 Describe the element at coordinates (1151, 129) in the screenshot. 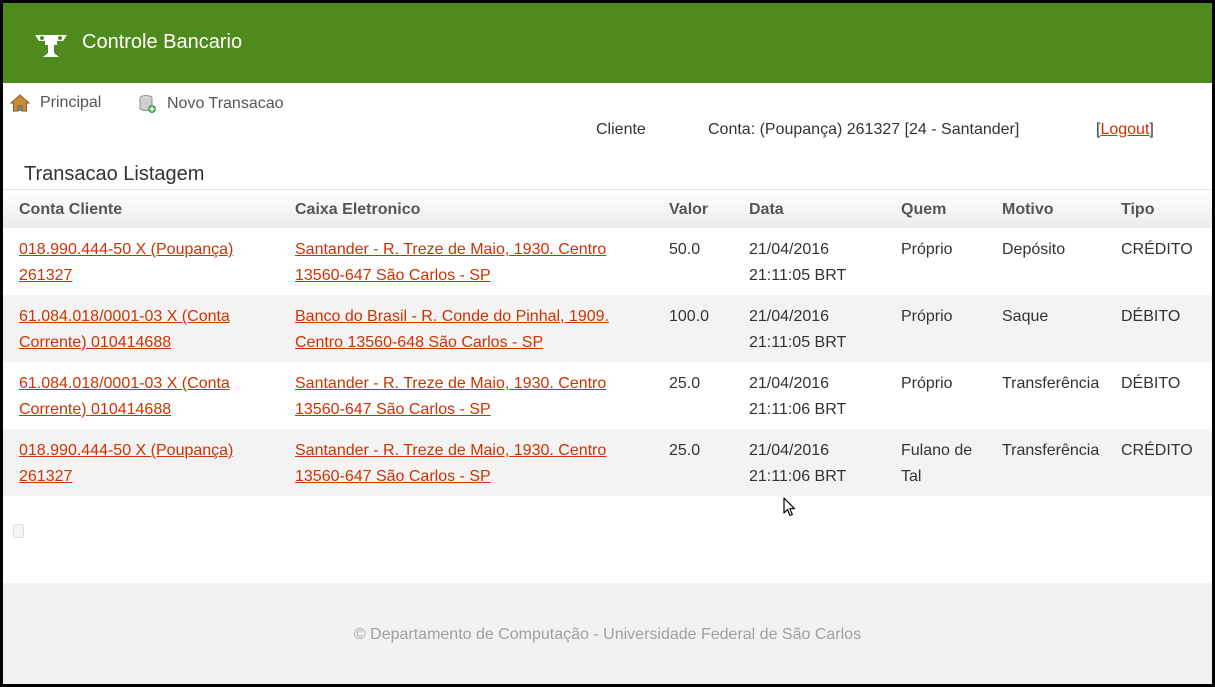

I see `logout-bracket-close: ]` at that location.